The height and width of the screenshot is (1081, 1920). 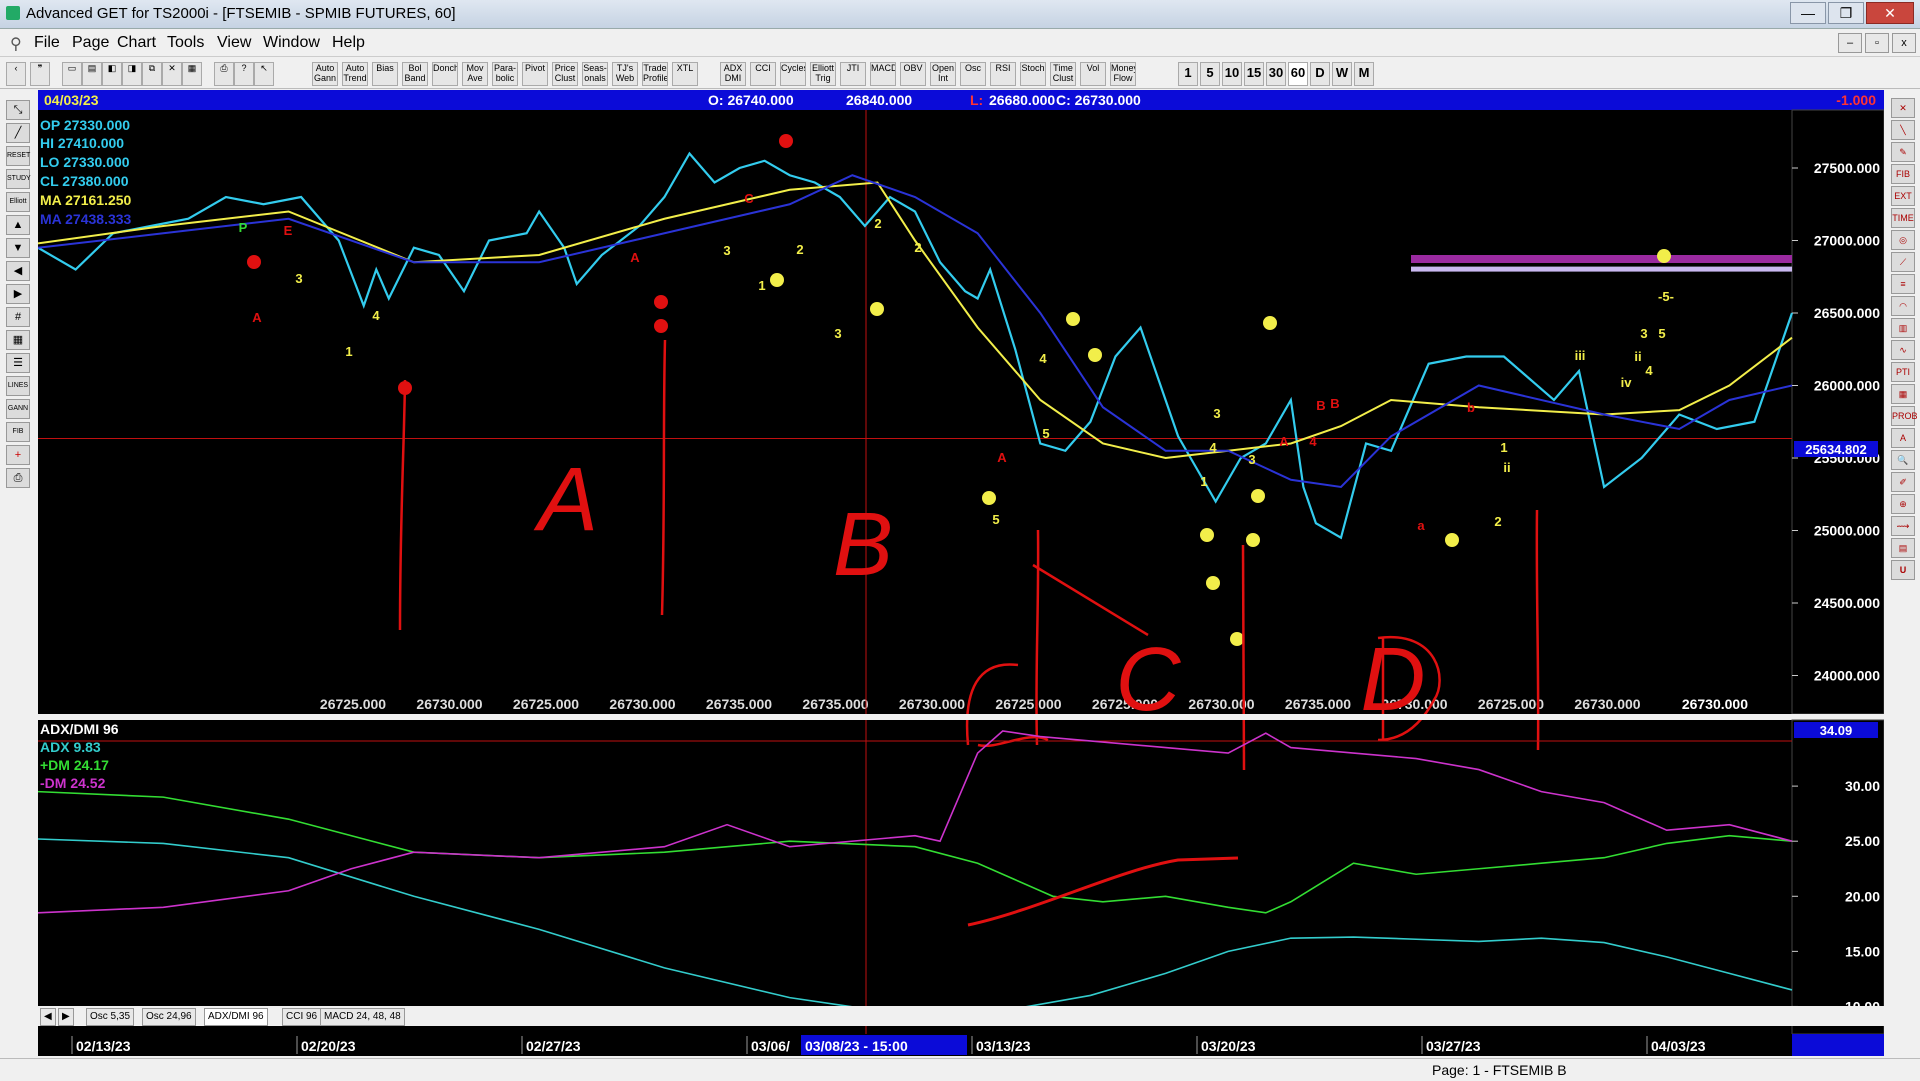 I want to click on study-button-23: Stoch, so click(x=1033, y=74).